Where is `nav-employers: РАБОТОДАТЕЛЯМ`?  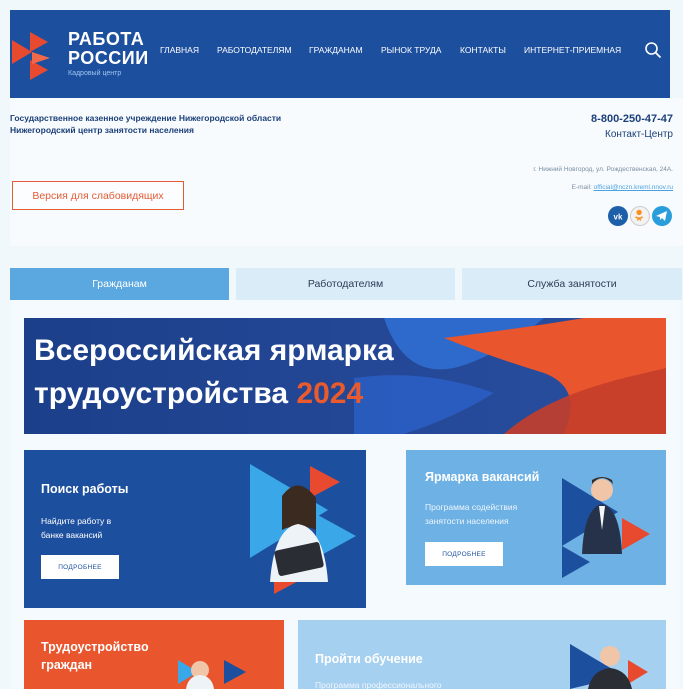 nav-employers: РАБОТОДАТЕЛЯМ is located at coordinates (254, 50).